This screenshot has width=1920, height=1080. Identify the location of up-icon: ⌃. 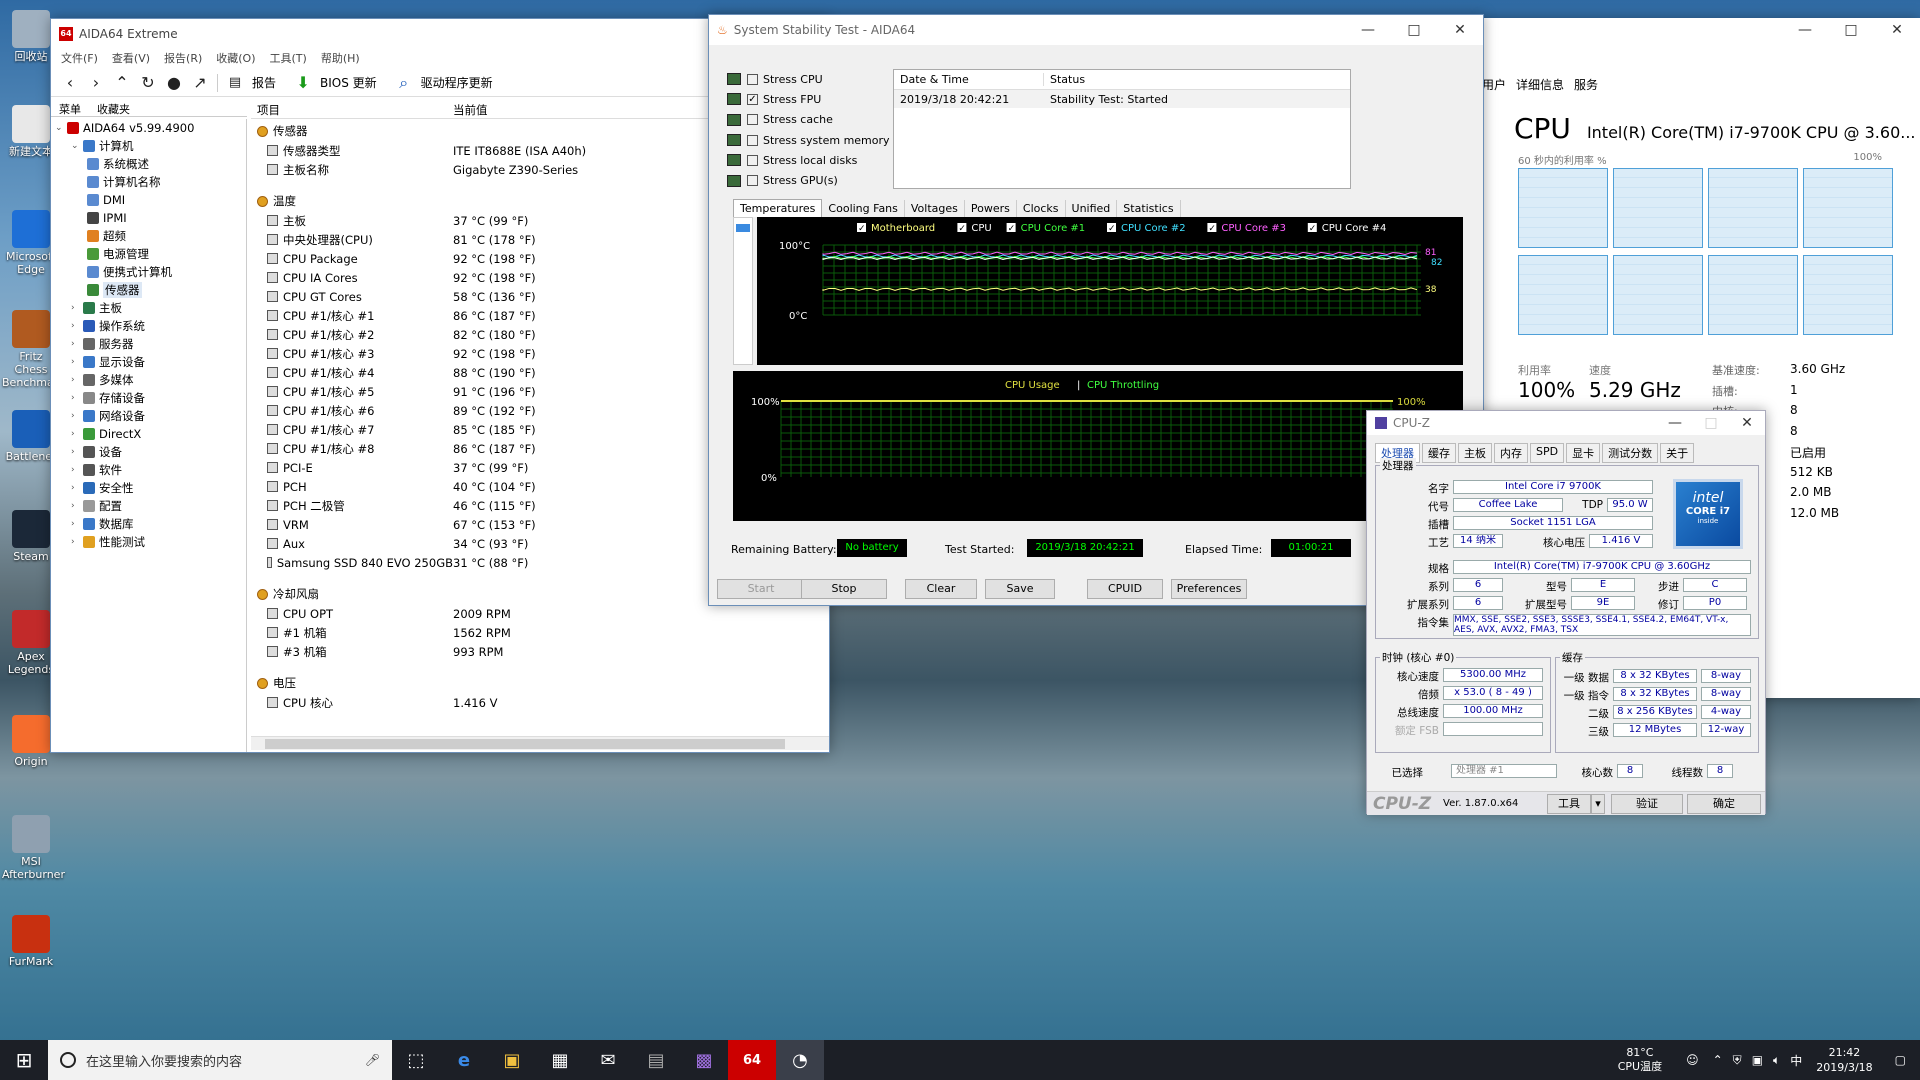
(122, 82).